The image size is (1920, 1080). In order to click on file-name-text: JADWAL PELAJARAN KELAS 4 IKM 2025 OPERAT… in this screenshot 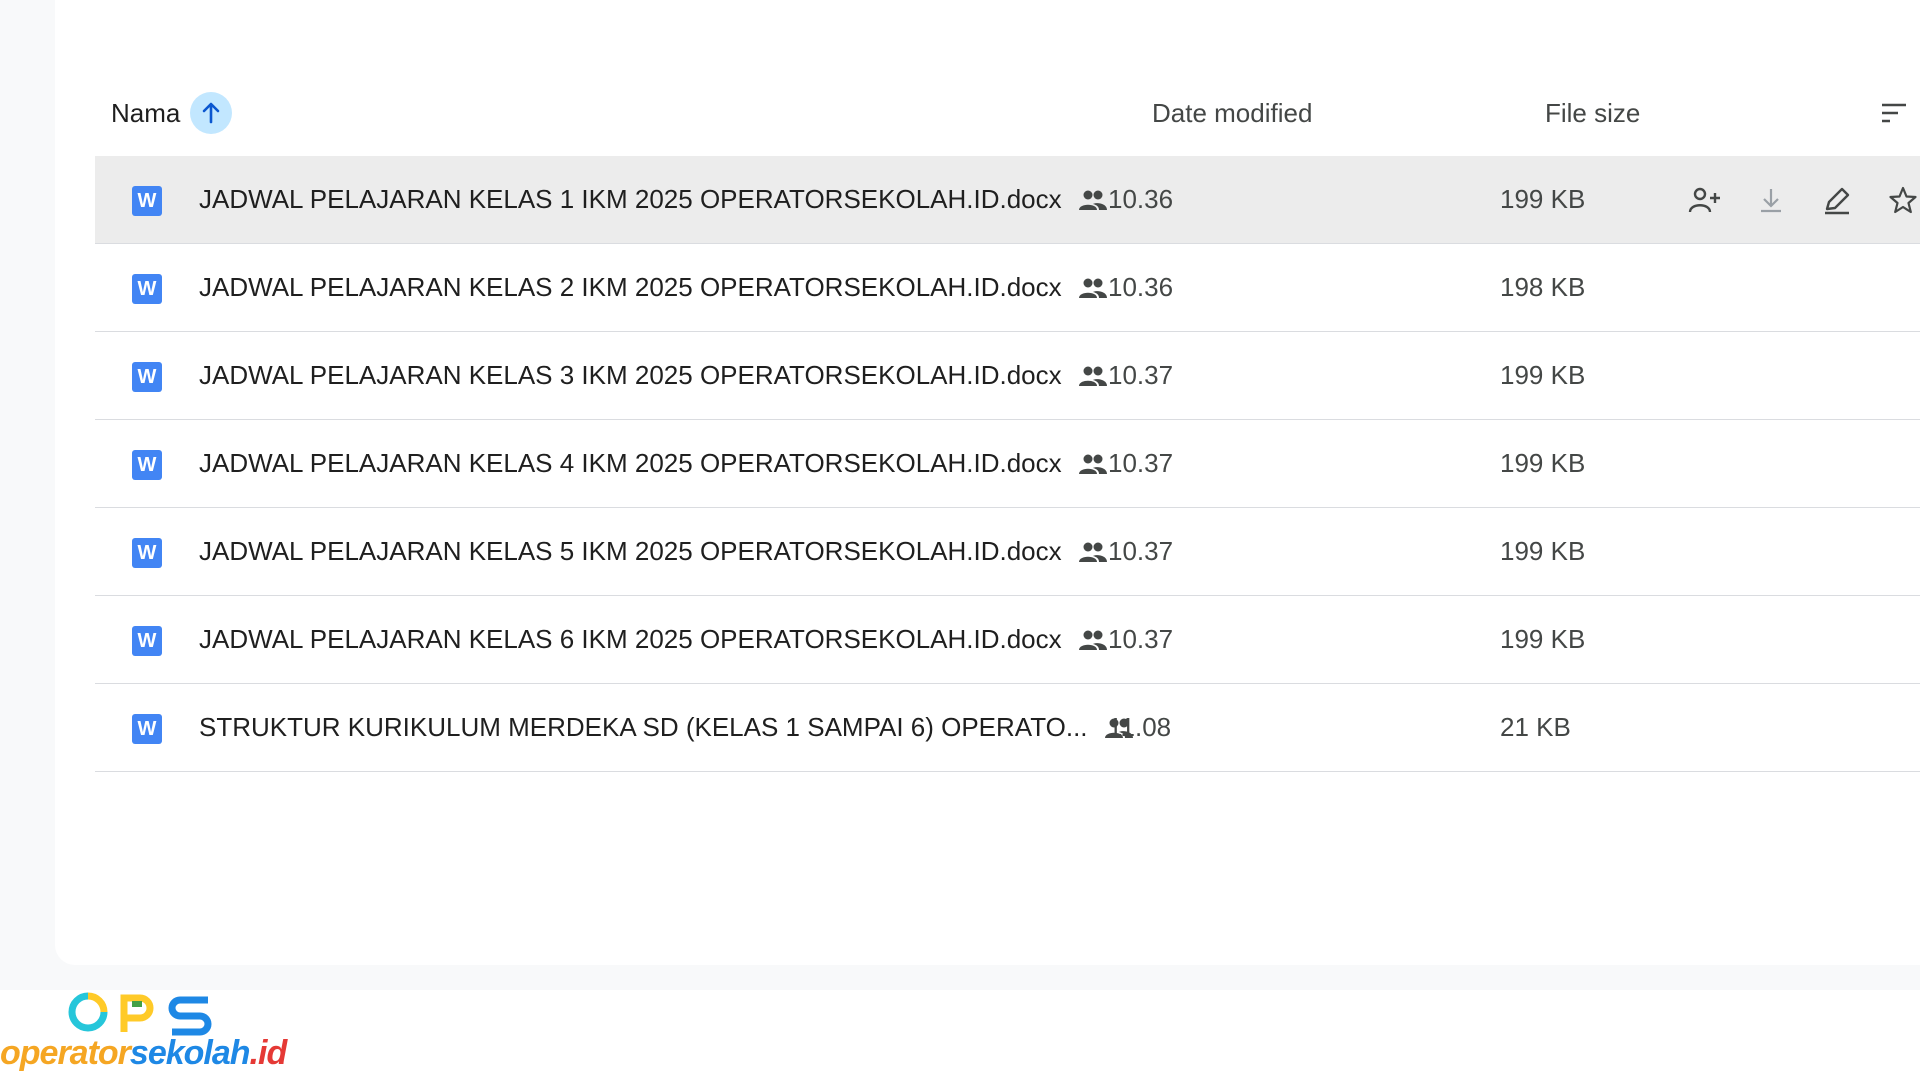, I will do `click(630, 463)`.